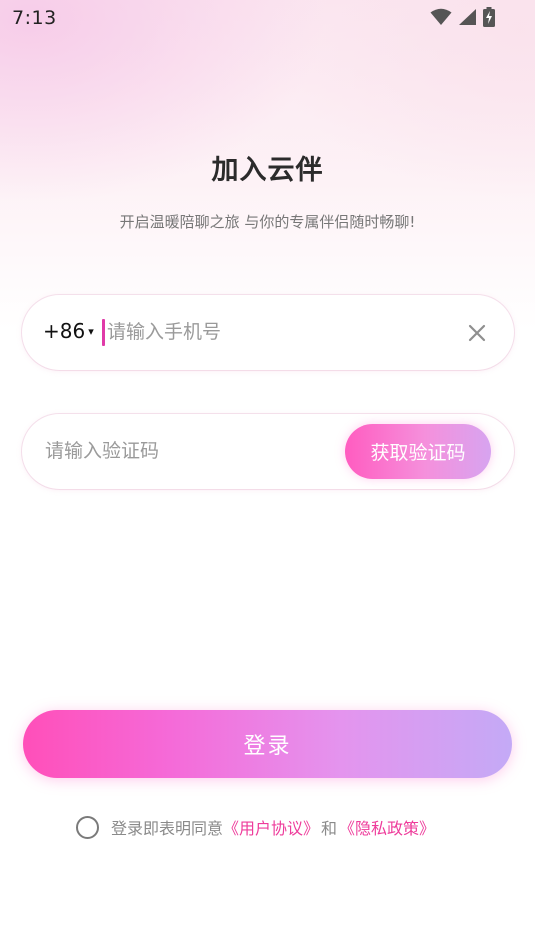  Describe the element at coordinates (477, 333) in the screenshot. I see `clear-icon` at that location.